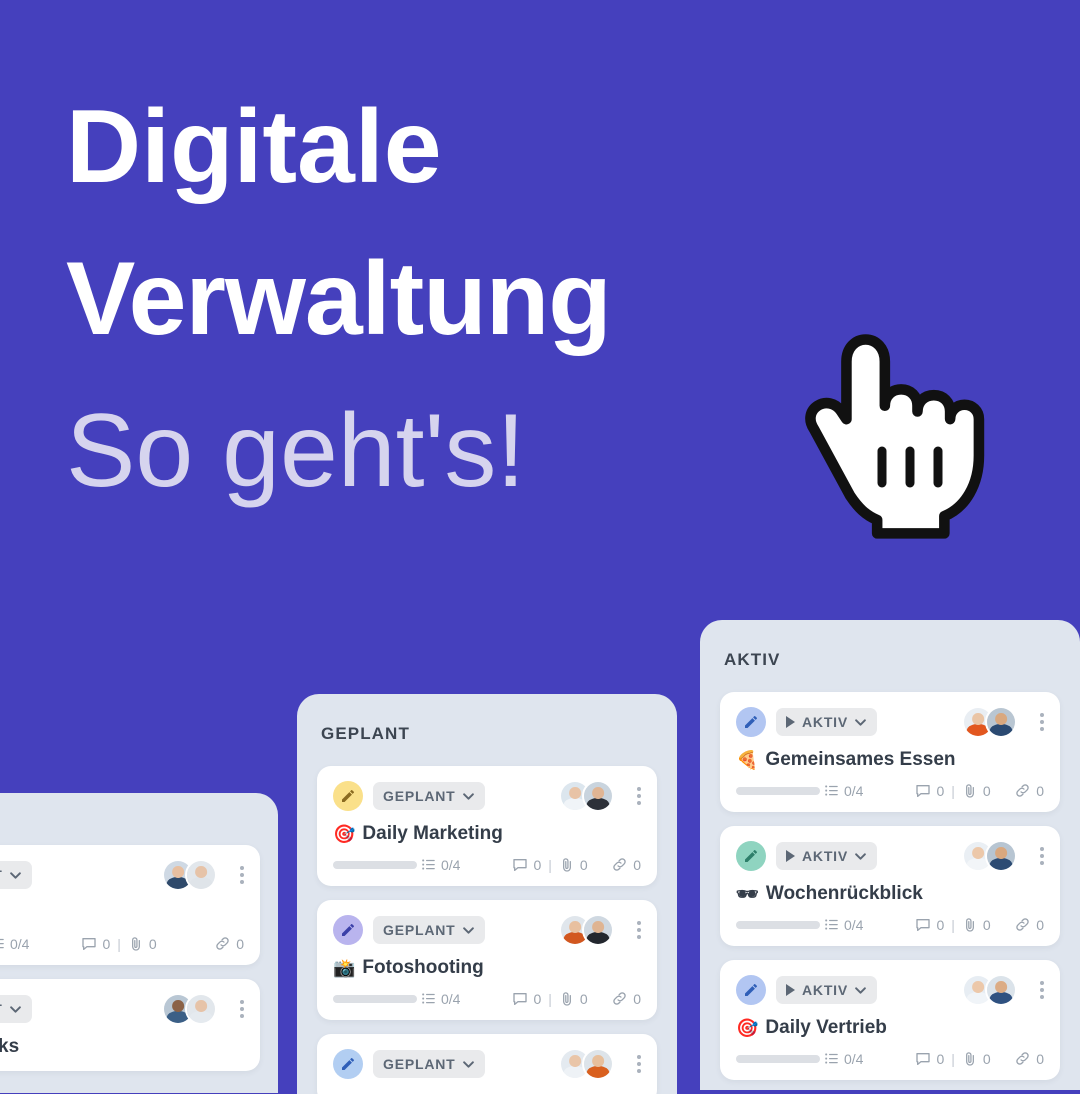  What do you see at coordinates (254, 147) in the screenshot?
I see `headline-line-1: Digitale` at bounding box center [254, 147].